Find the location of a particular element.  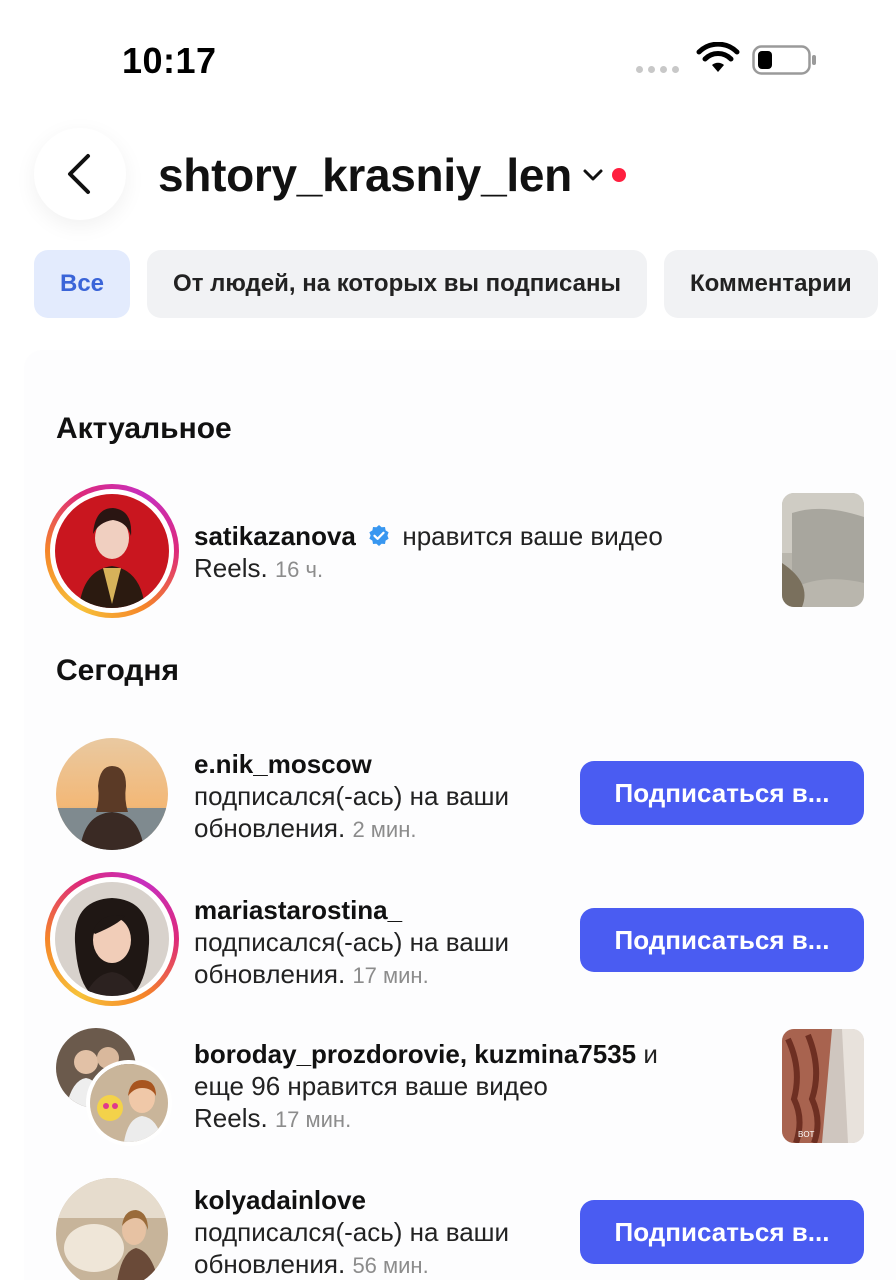

media-thumbnail is located at coordinates (823, 550).